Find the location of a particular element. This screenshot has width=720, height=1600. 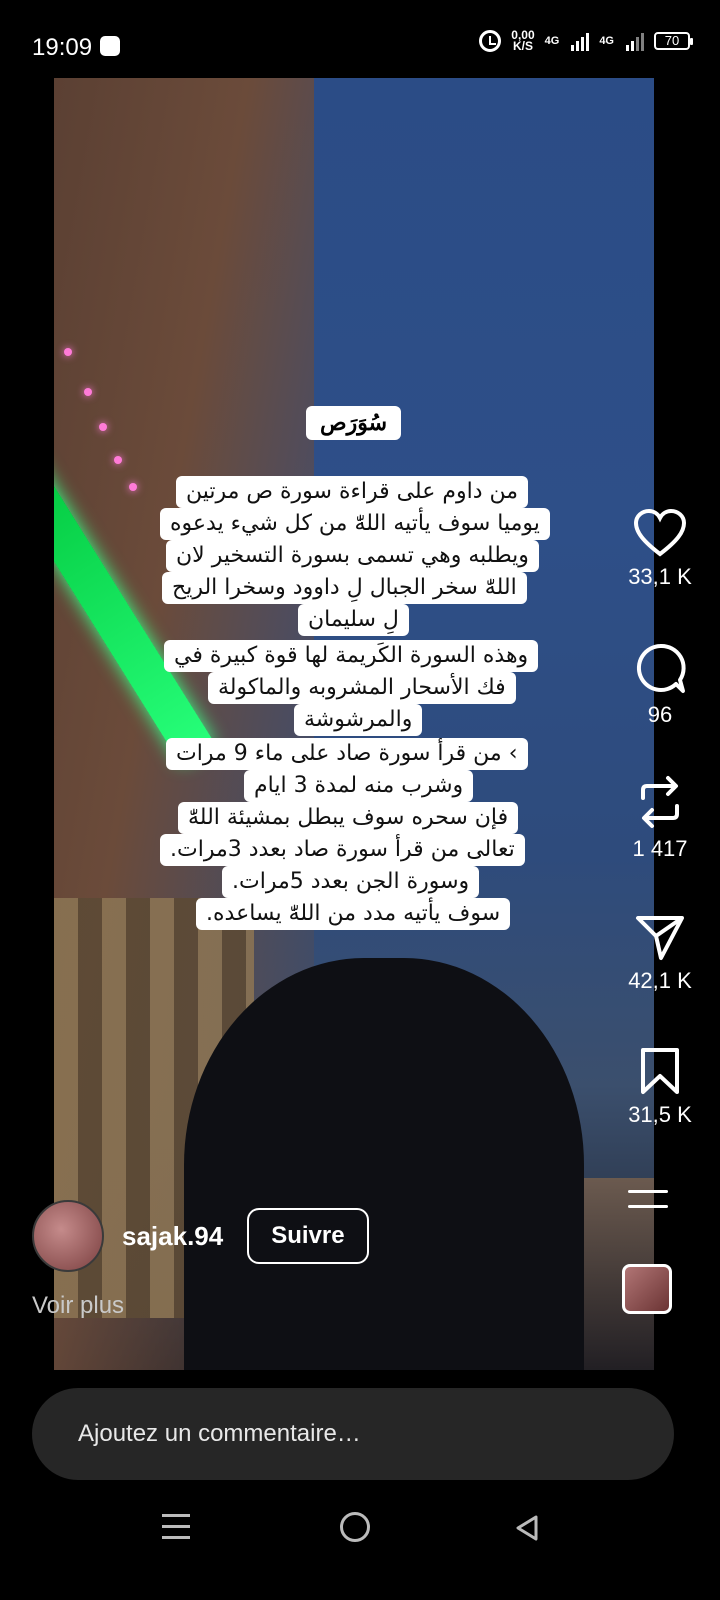

overlay-line: فإن سحره سوف يبطل بمشيئة اللهّٰ is located at coordinates (348, 818).